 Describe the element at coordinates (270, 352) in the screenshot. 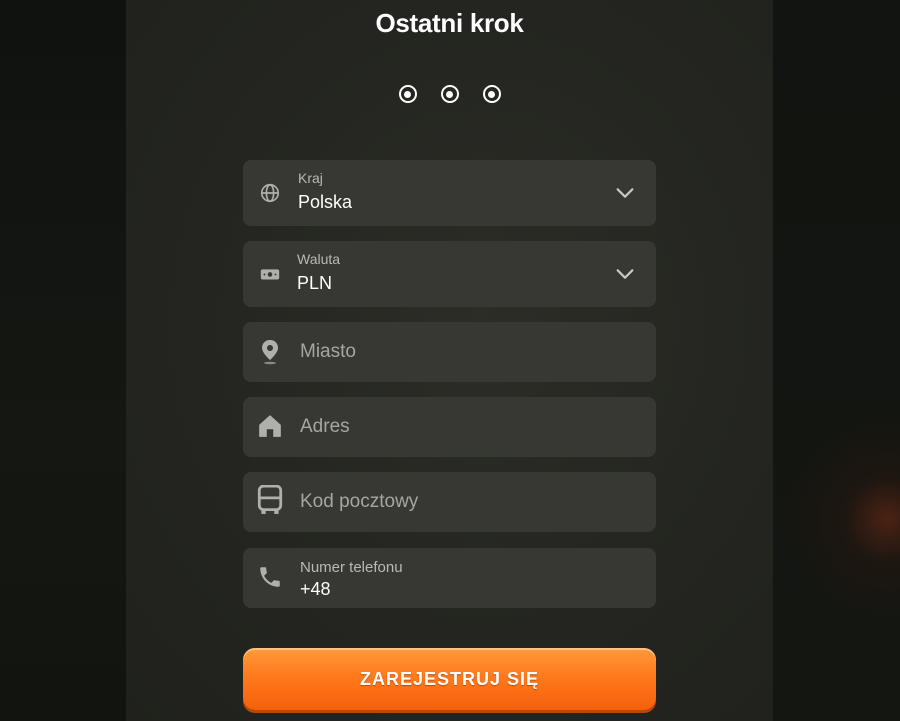

I see `map-pin-icon` at that location.